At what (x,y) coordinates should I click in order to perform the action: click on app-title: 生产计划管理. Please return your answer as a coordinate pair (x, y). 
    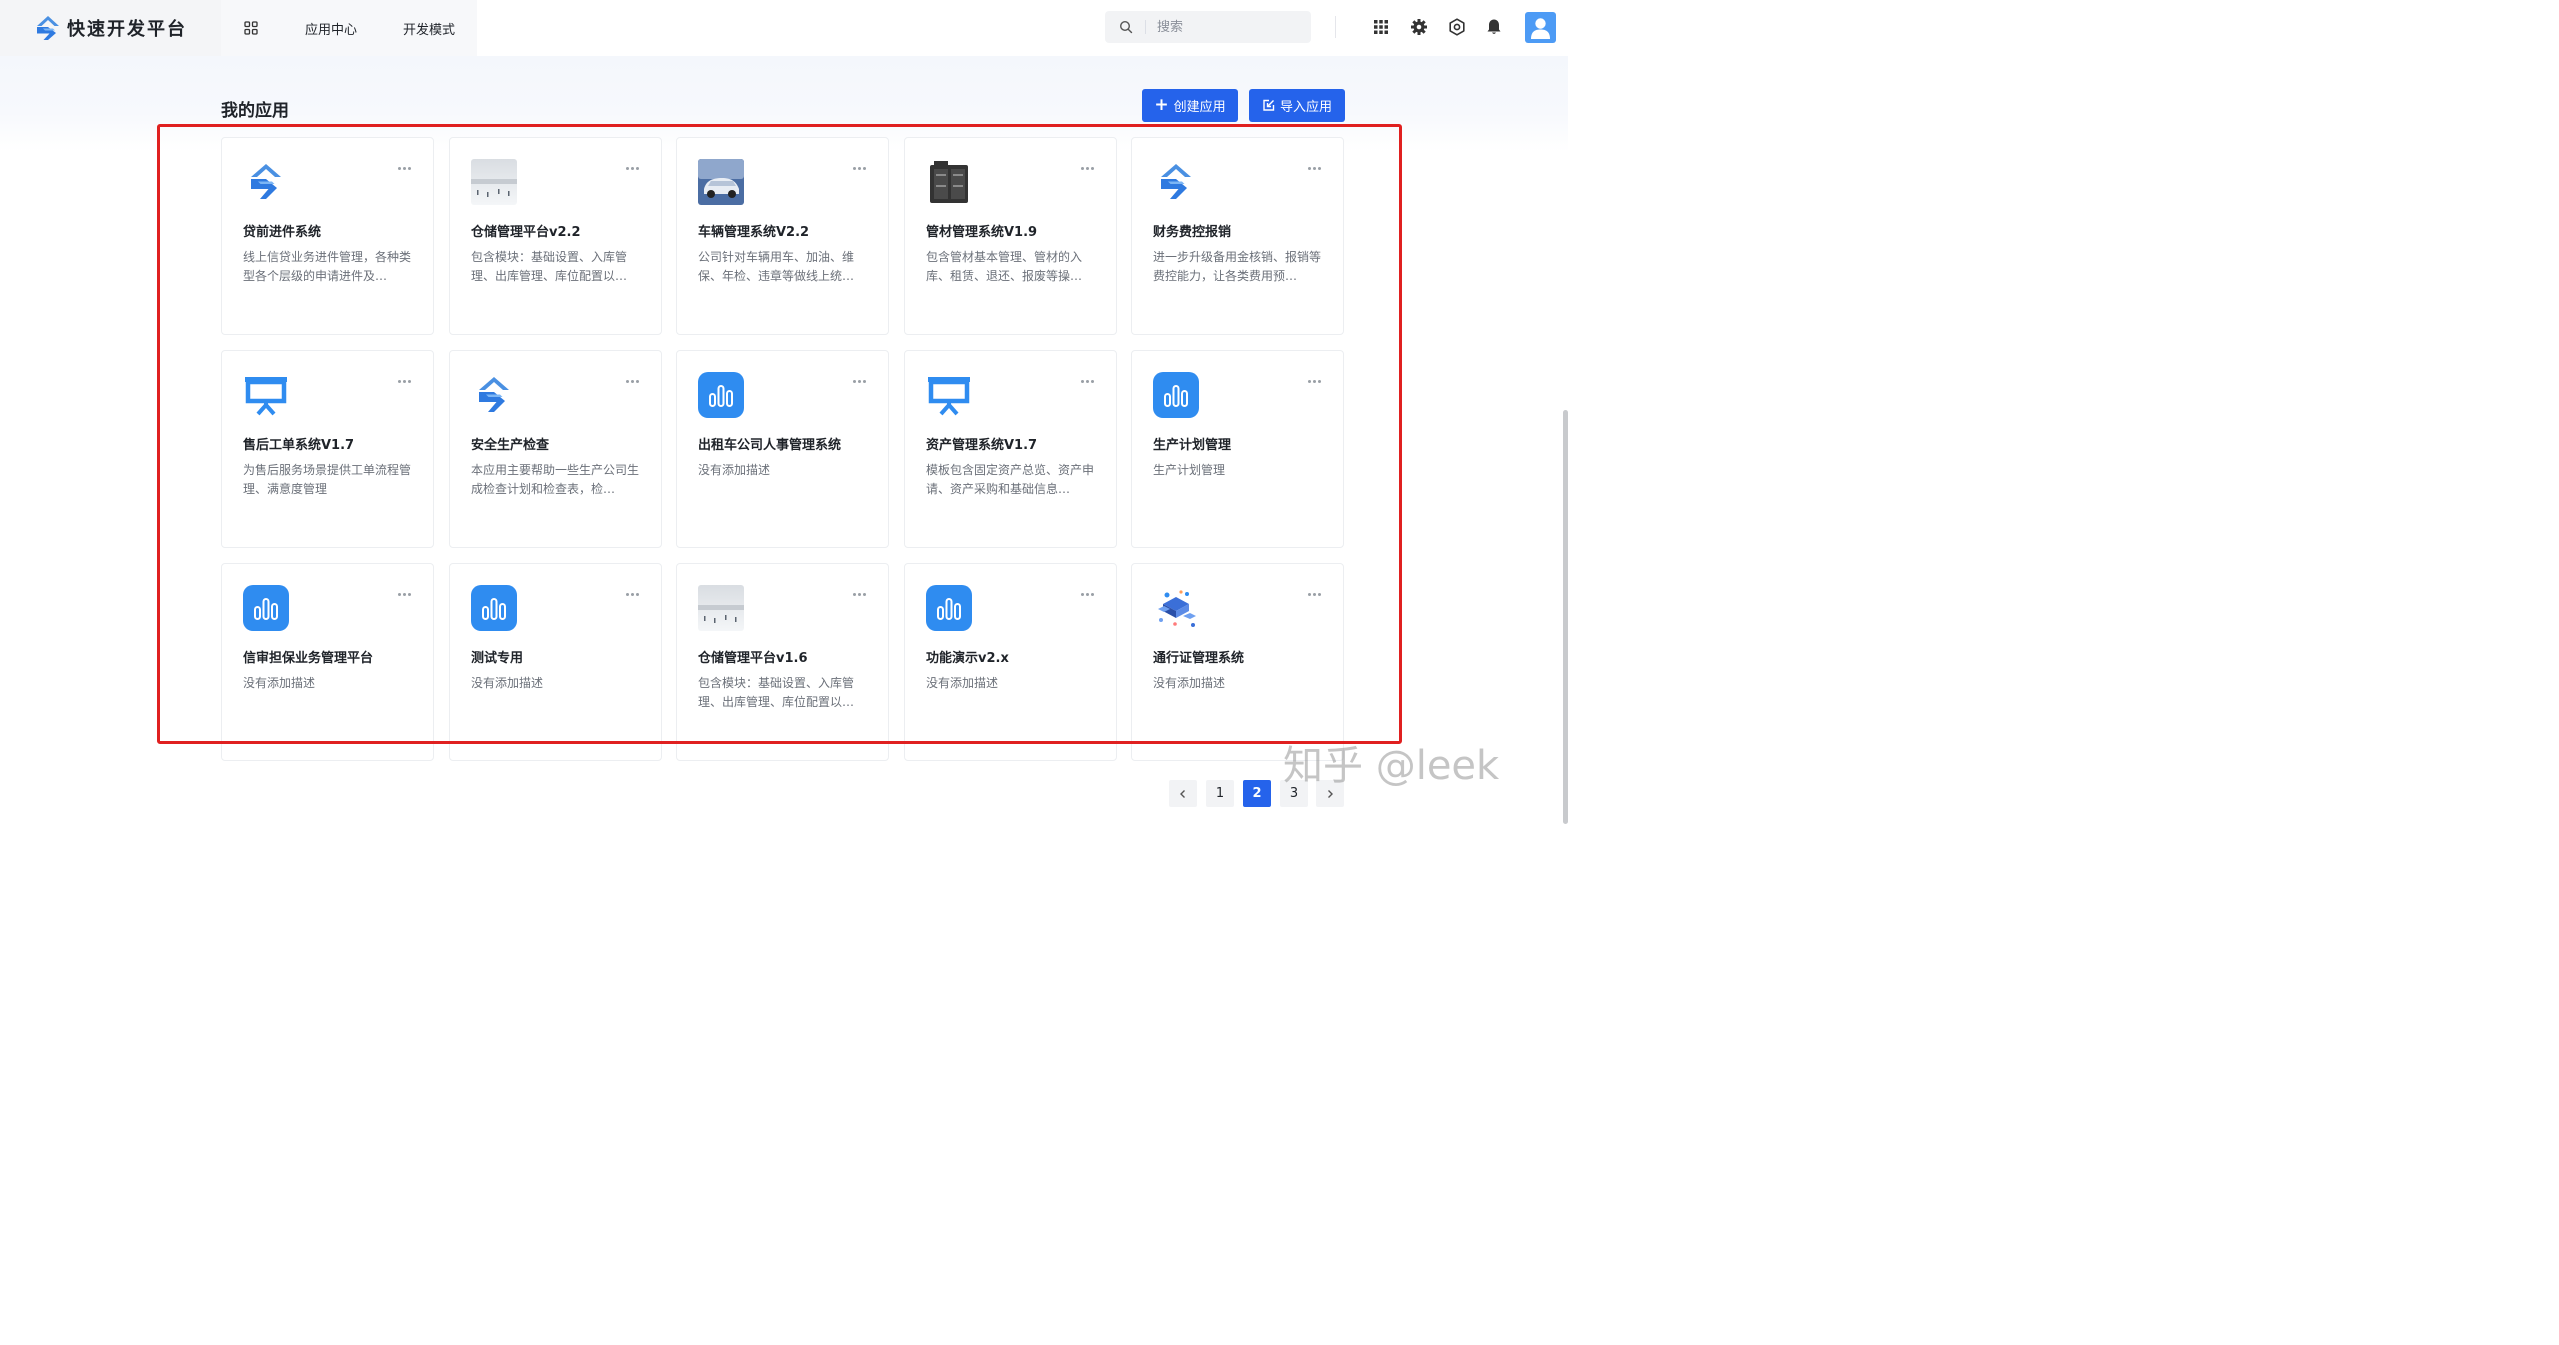
    Looking at the image, I should click on (1192, 445).